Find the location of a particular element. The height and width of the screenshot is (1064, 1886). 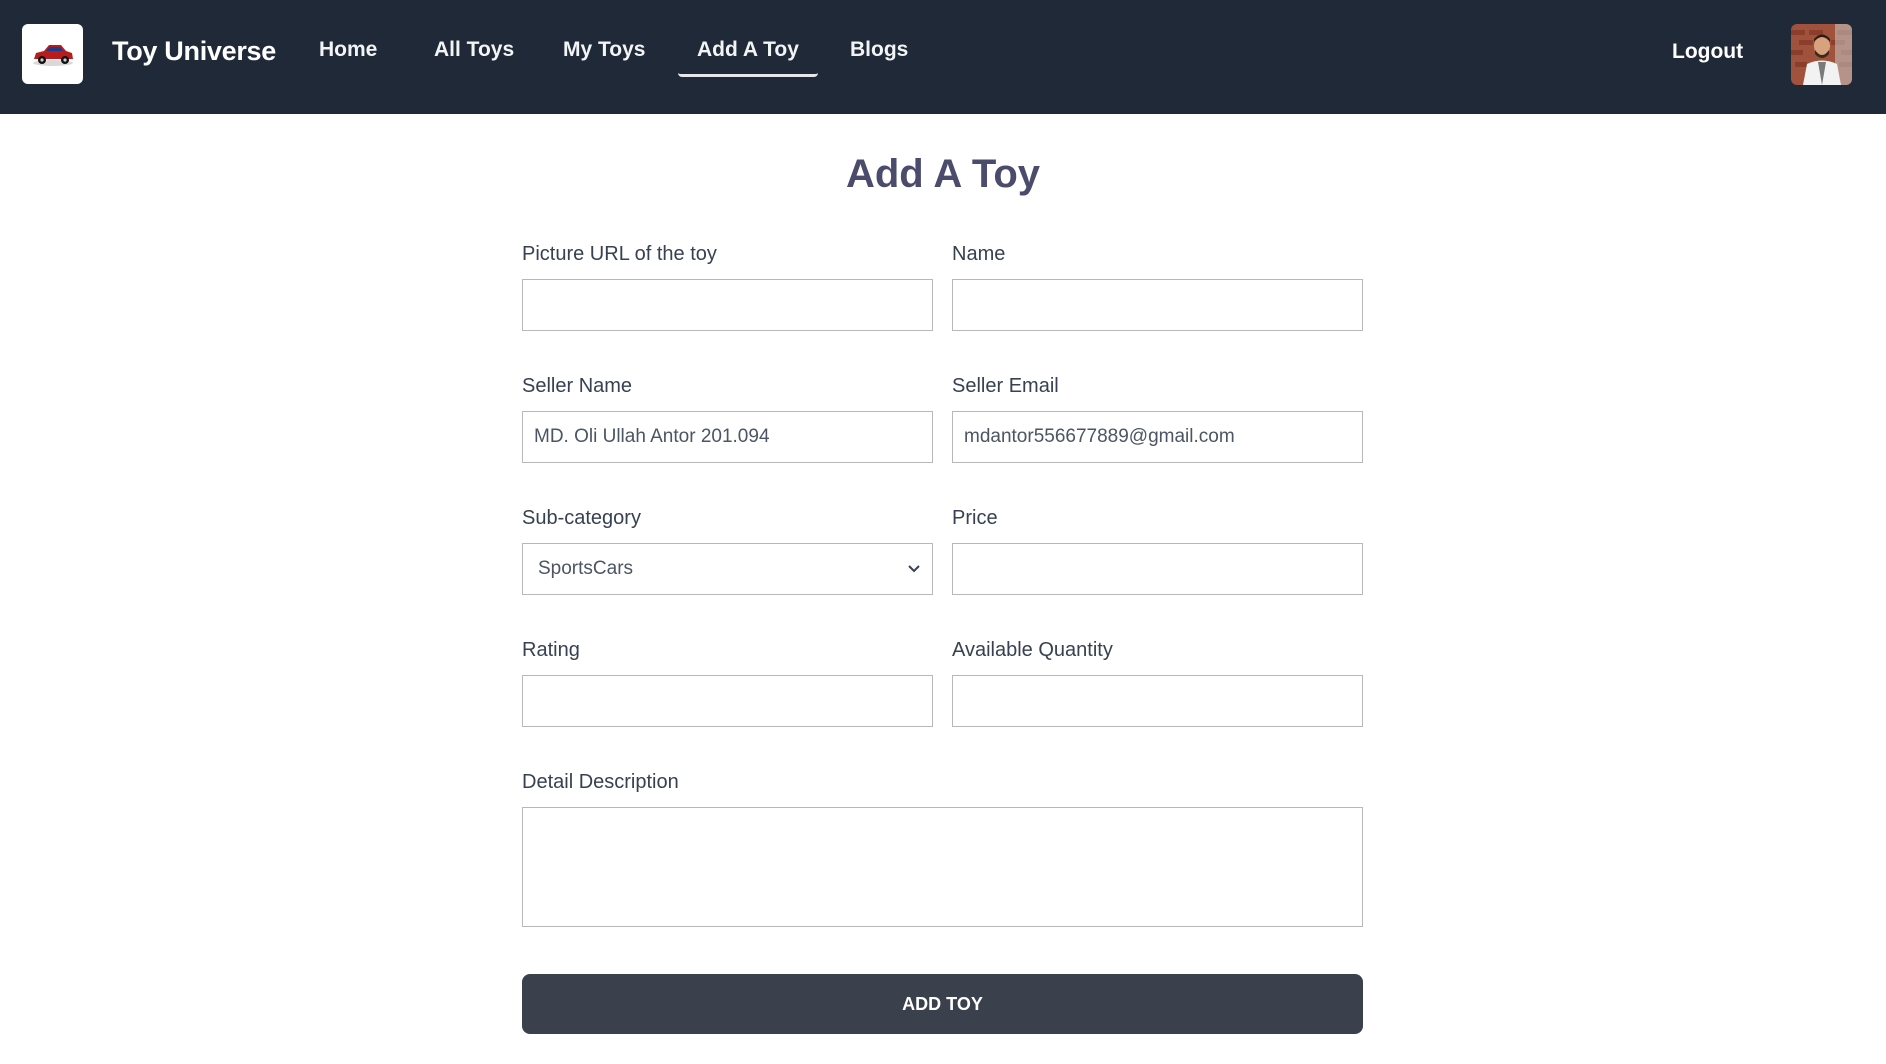

name-input is located at coordinates (1157, 305).